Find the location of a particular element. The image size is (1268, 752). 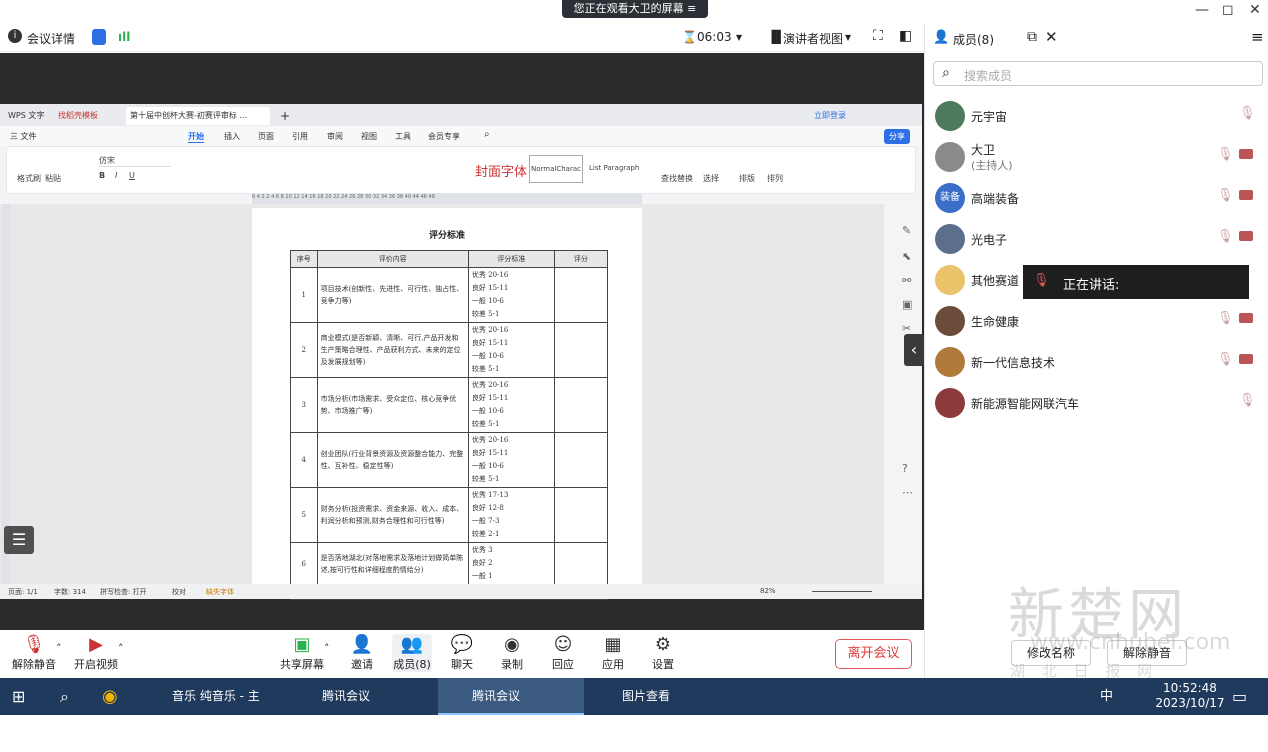

menu-member: 会员专享 is located at coordinates (444, 136).